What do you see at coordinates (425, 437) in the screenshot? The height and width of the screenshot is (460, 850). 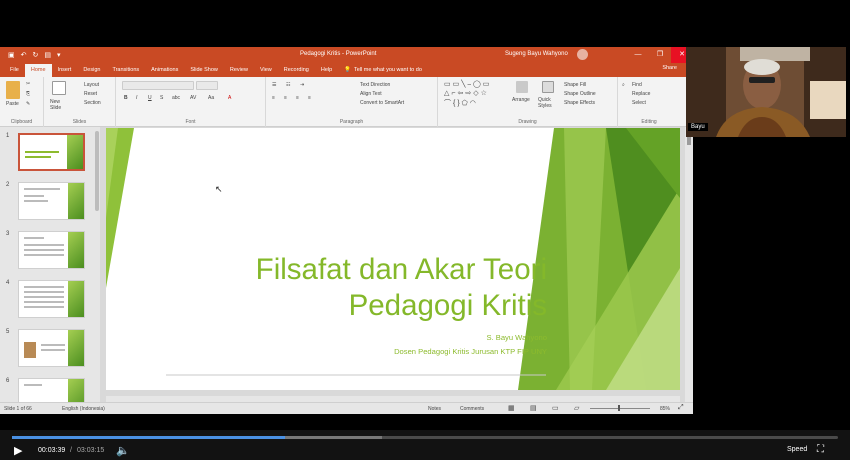 I see `progress-bar` at bounding box center [425, 437].